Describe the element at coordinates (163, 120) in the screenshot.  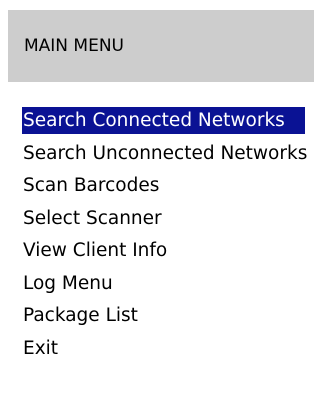
I see `menu-item-label: Search Connected Networks` at that location.